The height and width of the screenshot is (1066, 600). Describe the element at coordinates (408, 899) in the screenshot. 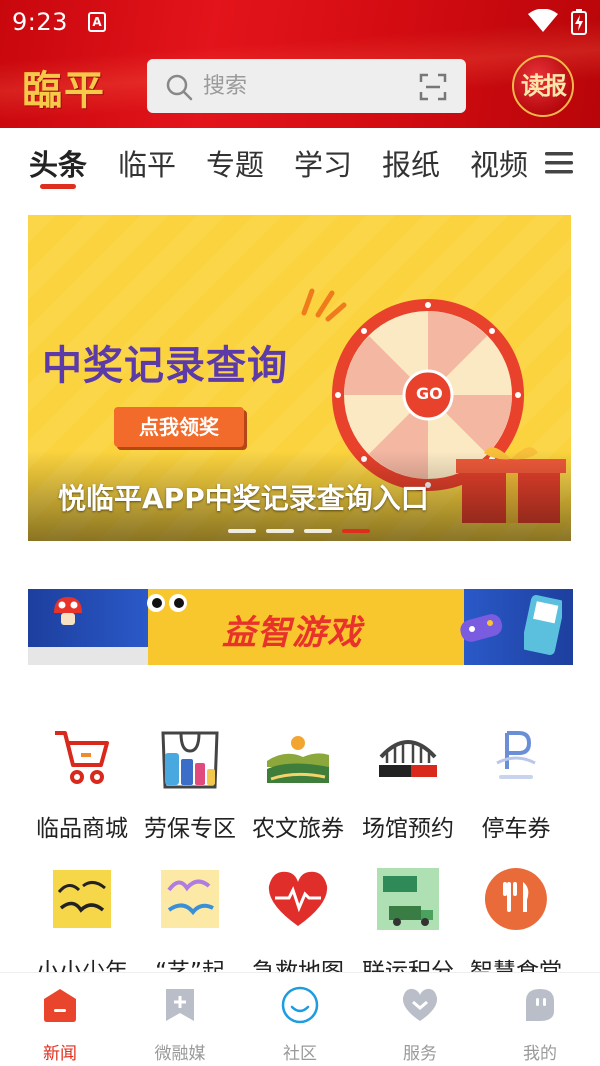

I see `recycle-truck-icon` at that location.